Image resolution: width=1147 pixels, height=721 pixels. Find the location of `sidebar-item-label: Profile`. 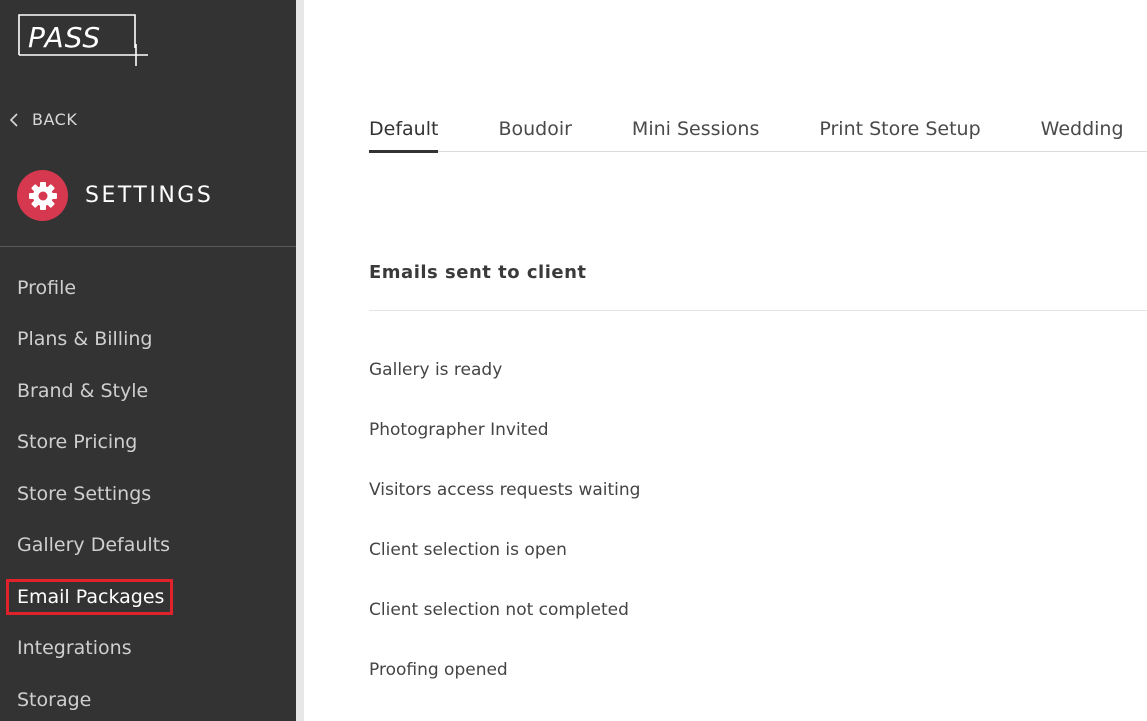

sidebar-item-label: Profile is located at coordinates (47, 287).